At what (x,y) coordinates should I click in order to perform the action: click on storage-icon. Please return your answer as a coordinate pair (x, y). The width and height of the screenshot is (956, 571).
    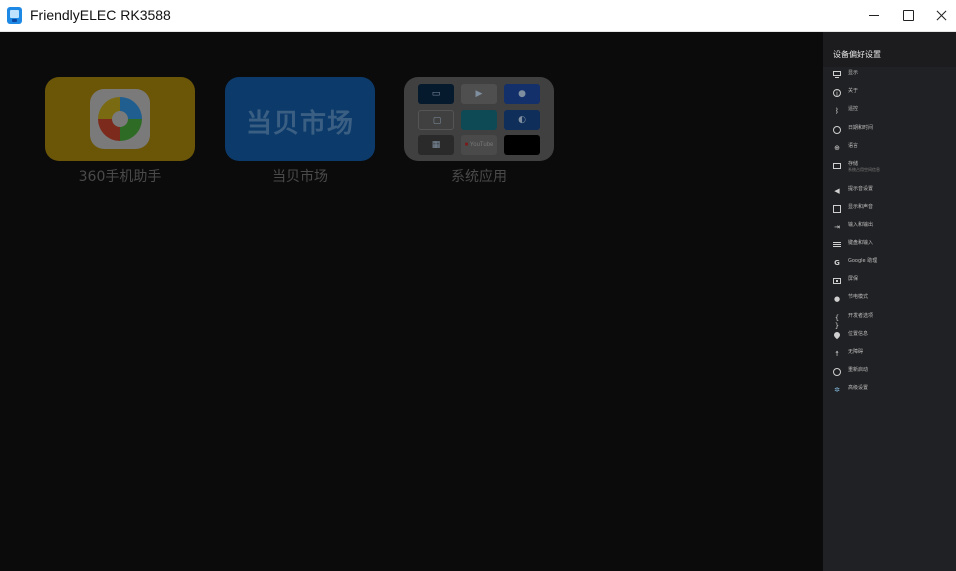
    Looking at the image, I should click on (837, 166).